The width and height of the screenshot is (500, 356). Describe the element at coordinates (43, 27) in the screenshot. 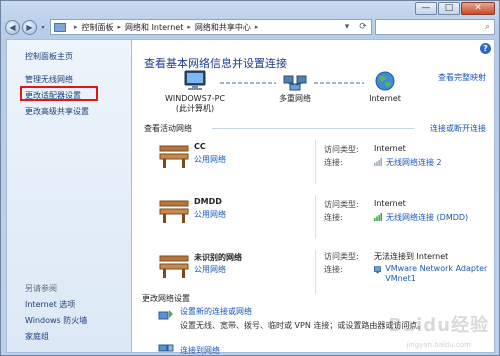

I see `recent-pages-dropdown: ▾` at that location.